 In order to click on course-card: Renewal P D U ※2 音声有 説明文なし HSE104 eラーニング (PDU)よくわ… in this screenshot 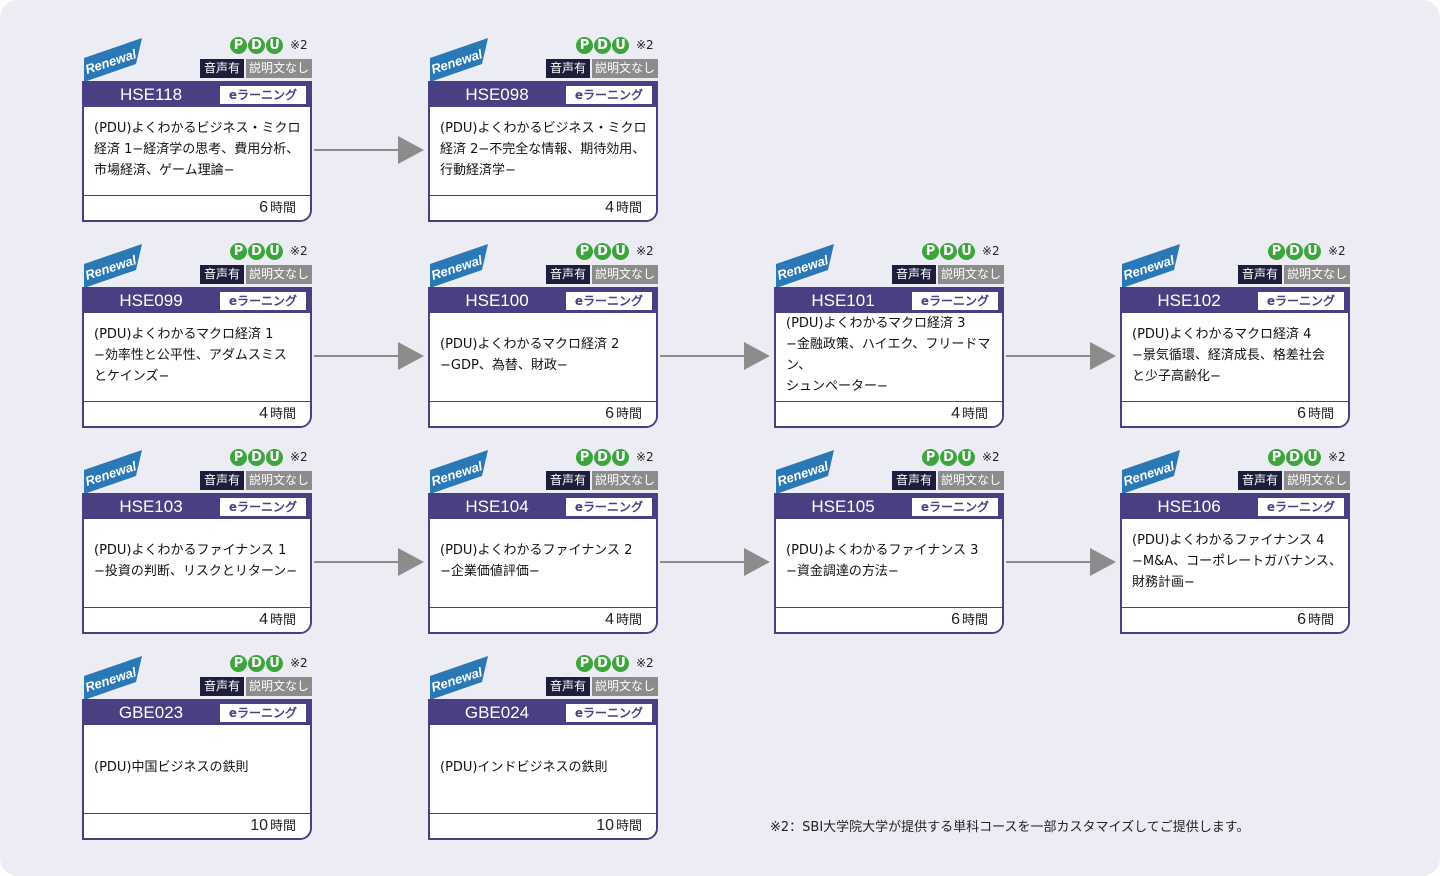, I will do `click(543, 541)`.